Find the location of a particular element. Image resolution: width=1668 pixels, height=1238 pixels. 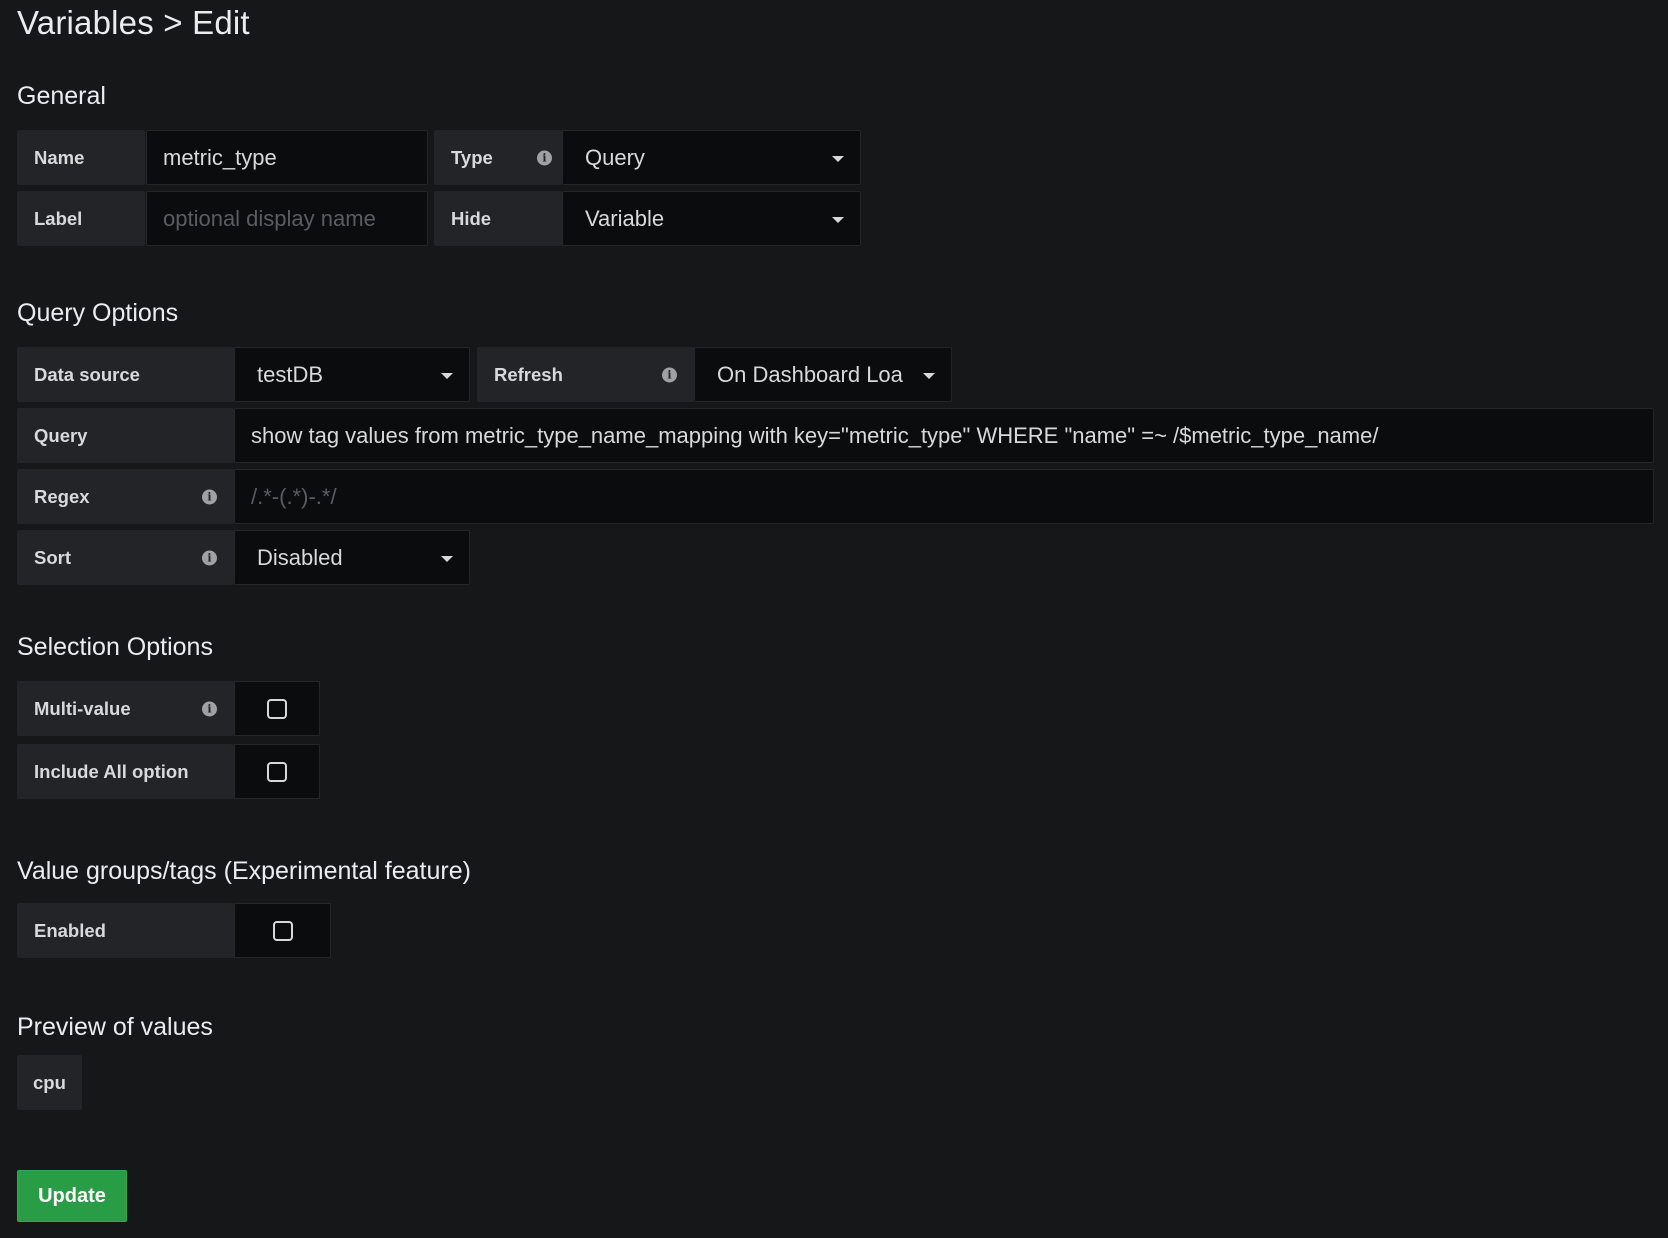

hide-select-value: Variable is located at coordinates (625, 218).